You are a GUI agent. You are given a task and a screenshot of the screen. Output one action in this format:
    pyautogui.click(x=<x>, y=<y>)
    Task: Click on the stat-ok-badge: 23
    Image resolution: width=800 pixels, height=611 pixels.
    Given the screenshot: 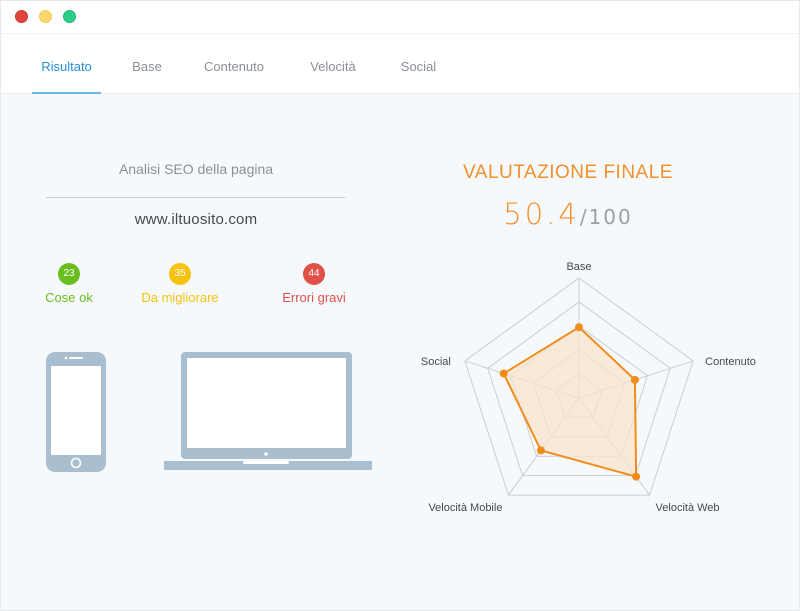 What is the action you would take?
    pyautogui.click(x=69, y=274)
    